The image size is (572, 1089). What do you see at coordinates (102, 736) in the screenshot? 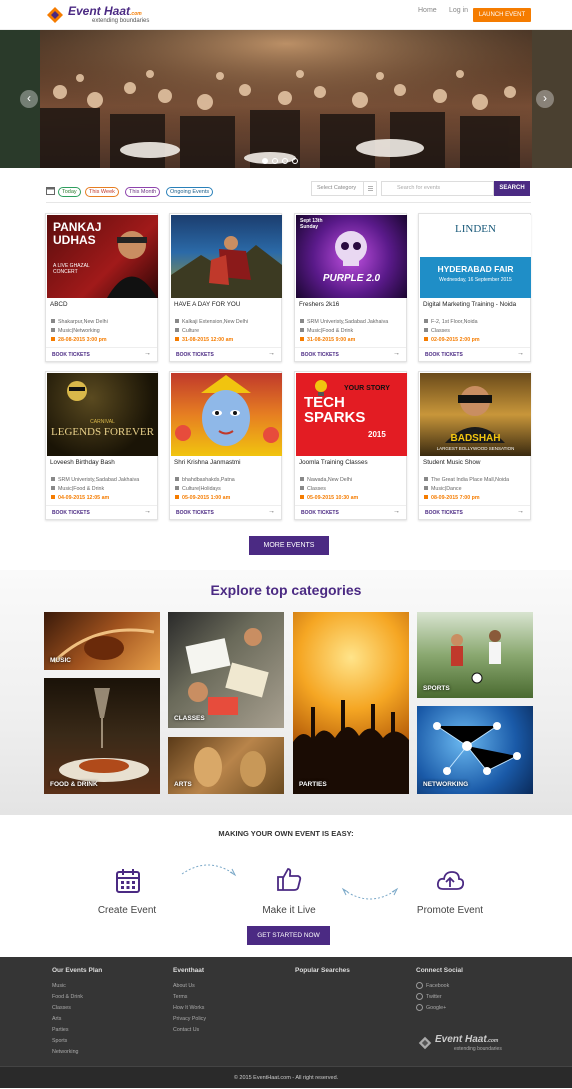
I see `category-food-drink: FOOD & DRINK` at bounding box center [102, 736].